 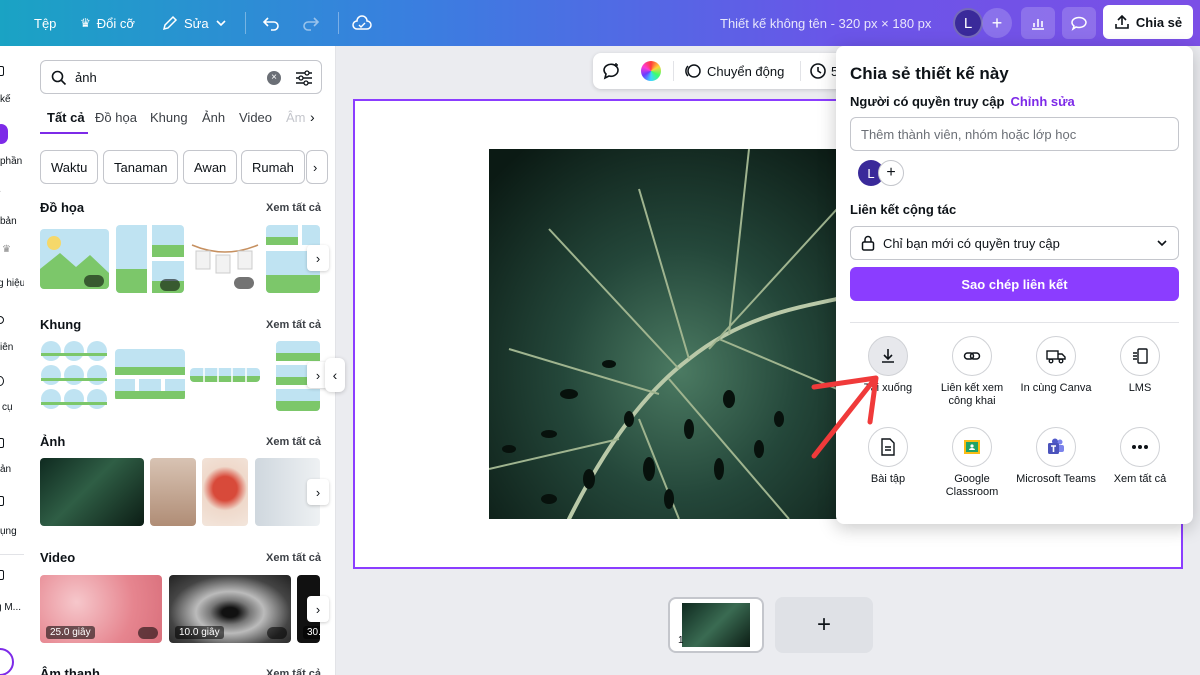 What do you see at coordinates (888, 365) in the screenshot?
I see `download-option: Tải xuống` at bounding box center [888, 365].